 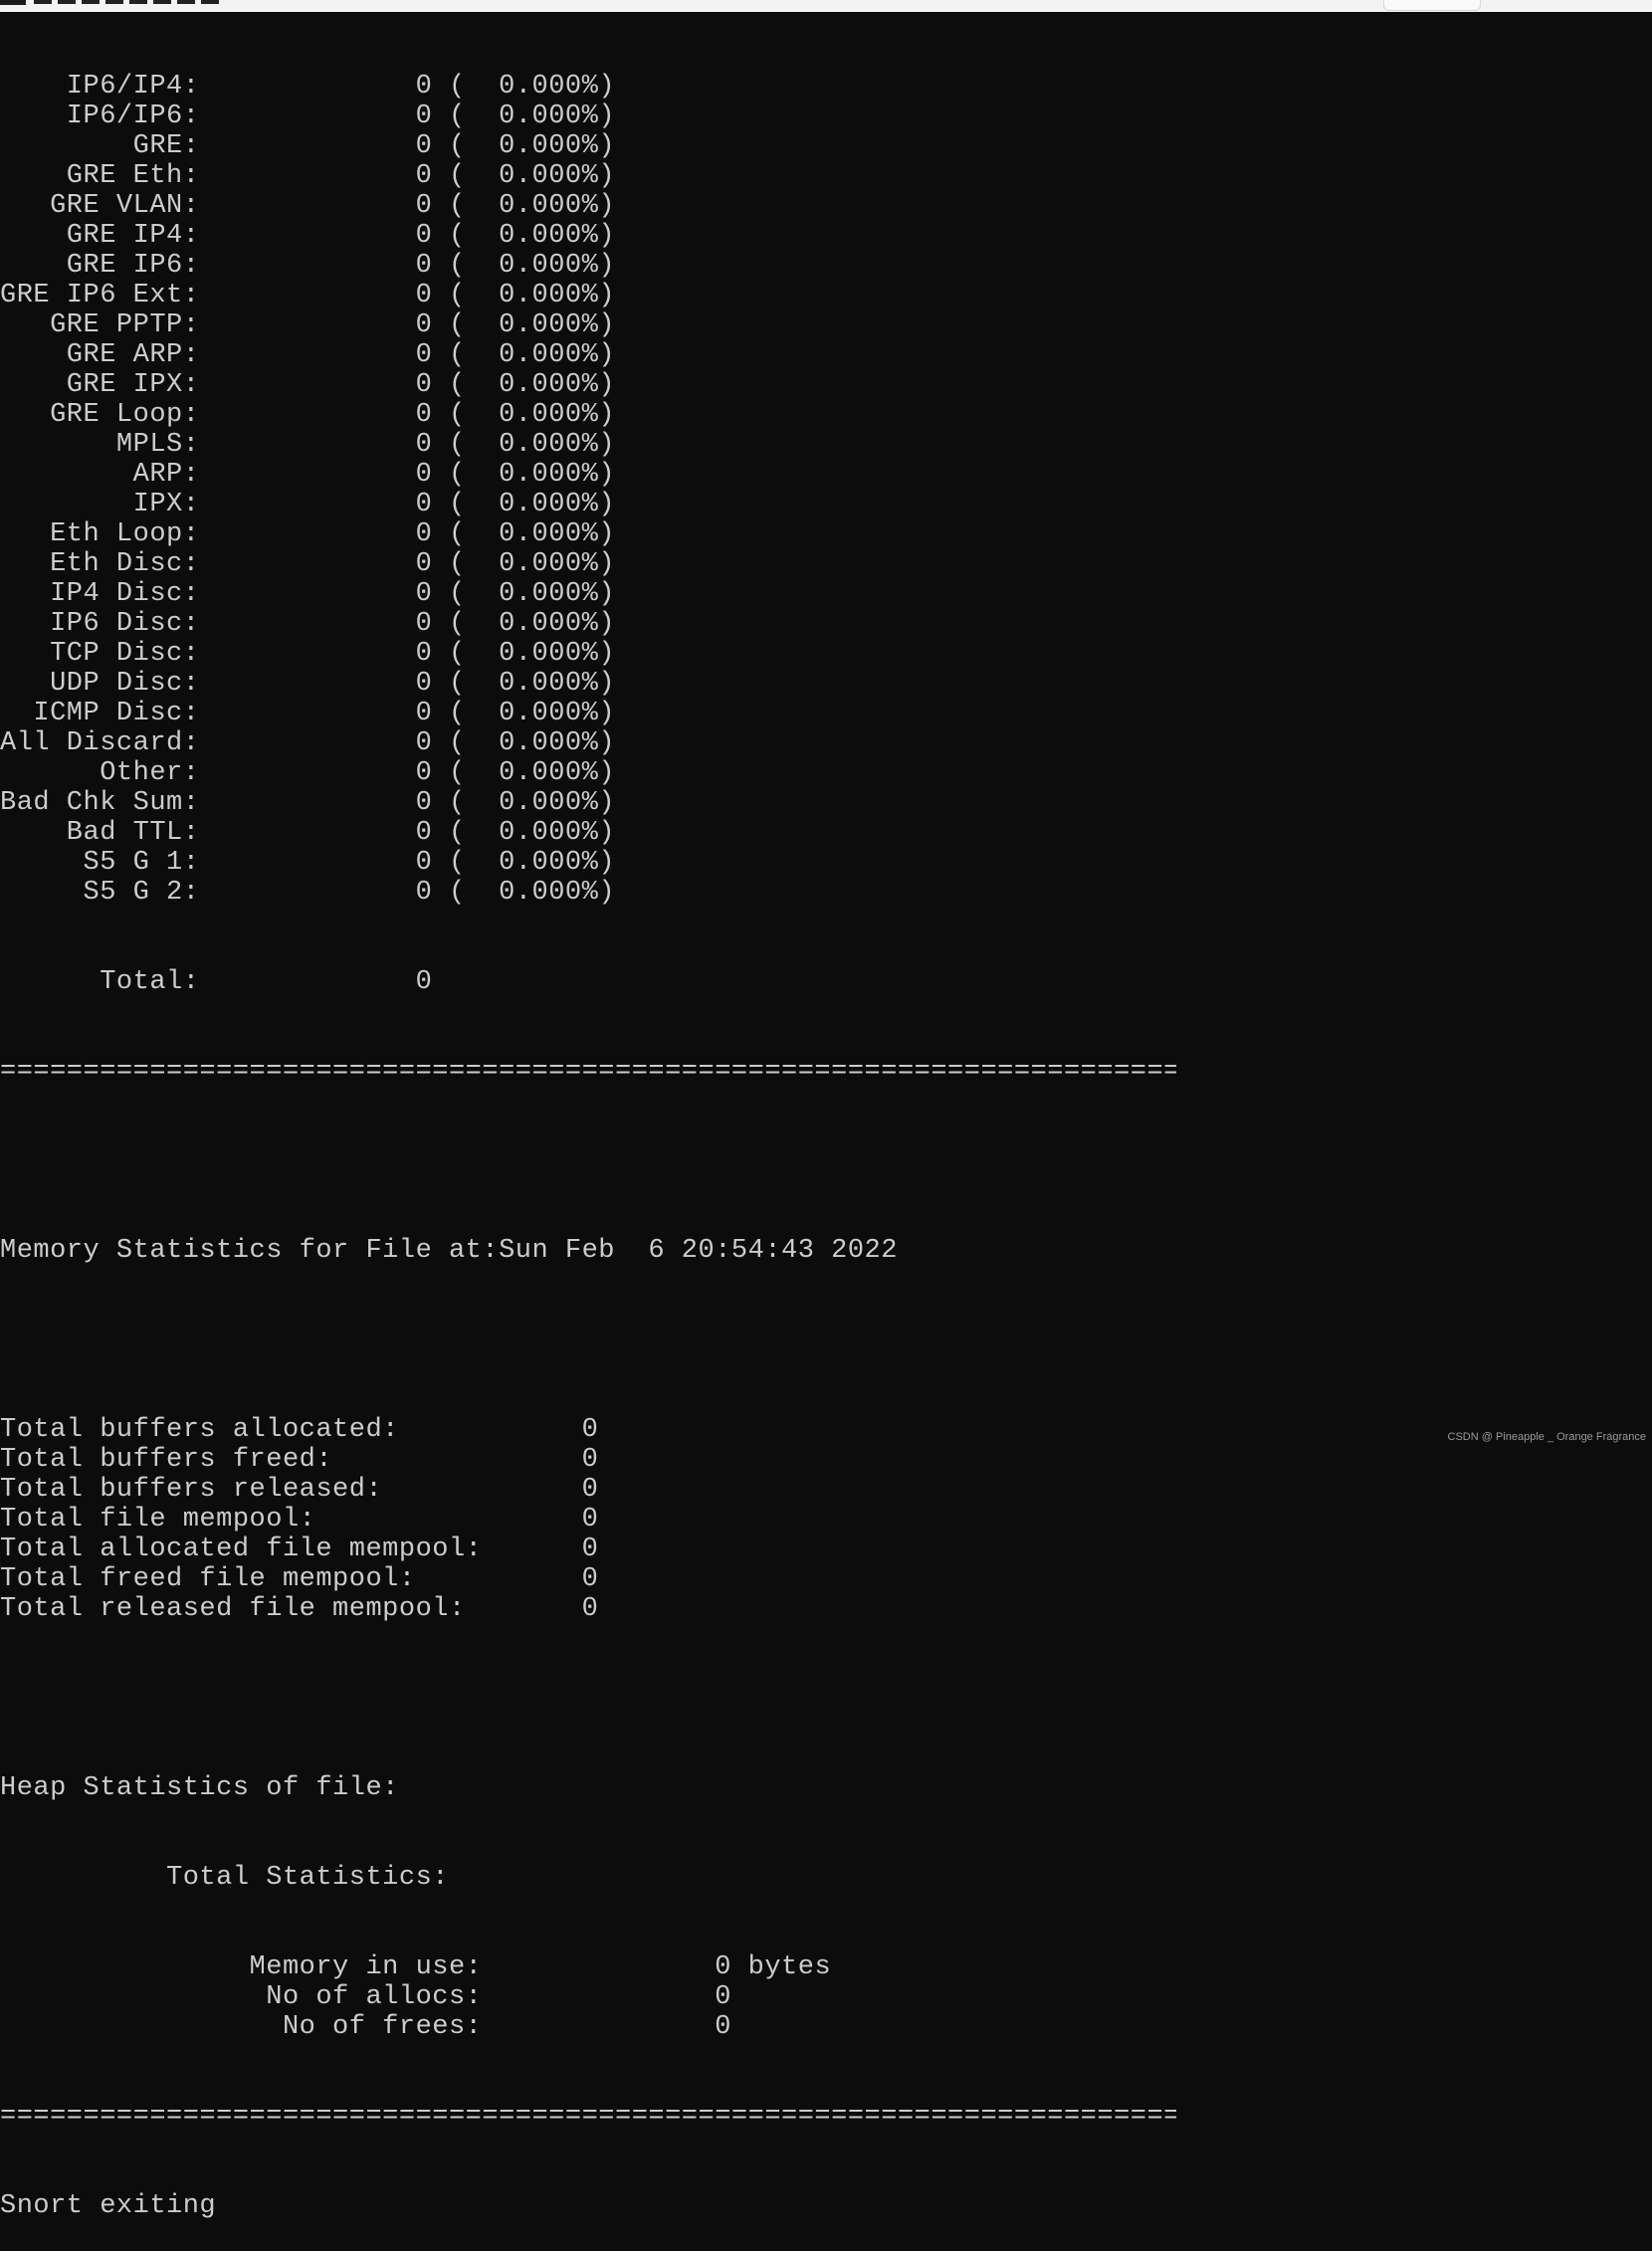 What do you see at coordinates (199, 1788) in the screenshot?
I see `heap-stats-header: Heap Statistics of file:` at bounding box center [199, 1788].